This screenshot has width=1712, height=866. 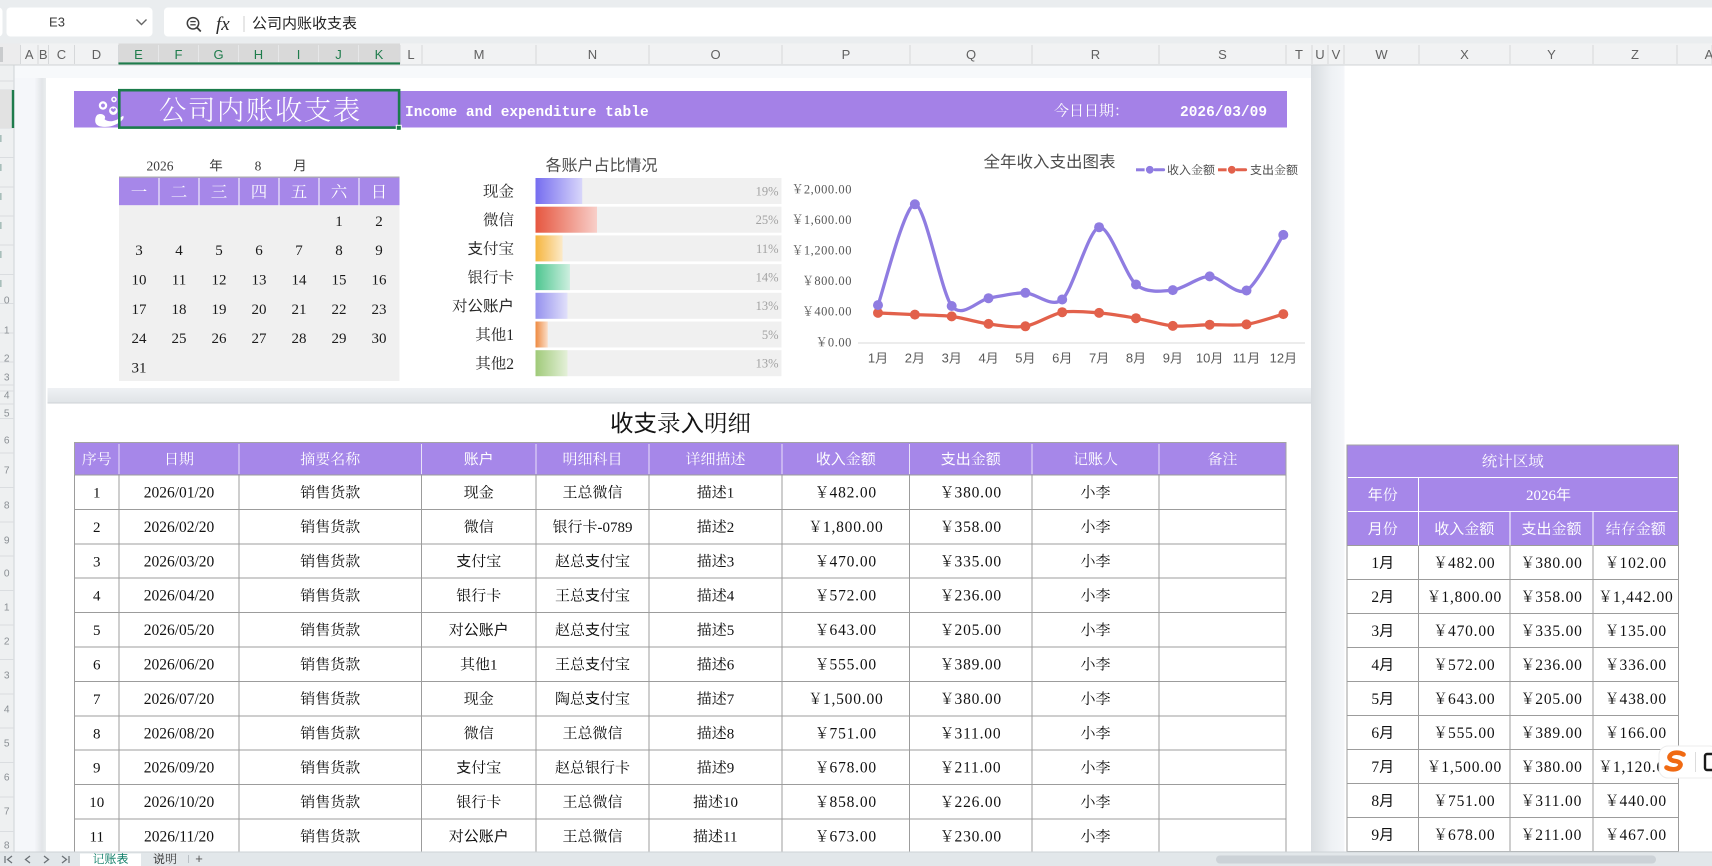 What do you see at coordinates (1464, 54) in the screenshot?
I see `svg-text: X` at bounding box center [1464, 54].